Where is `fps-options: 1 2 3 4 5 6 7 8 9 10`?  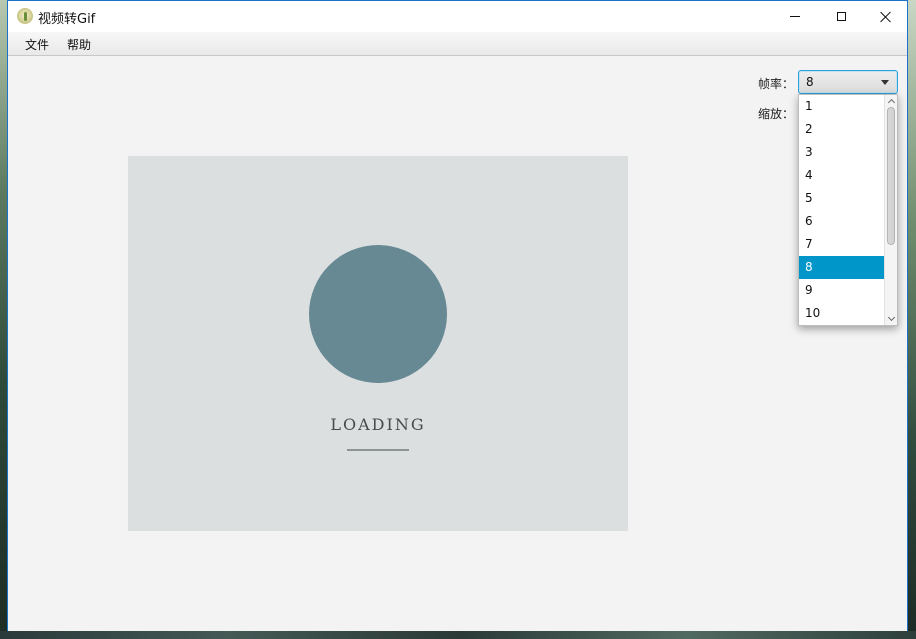 fps-options: 1 2 3 4 5 6 7 8 9 10 is located at coordinates (842, 210).